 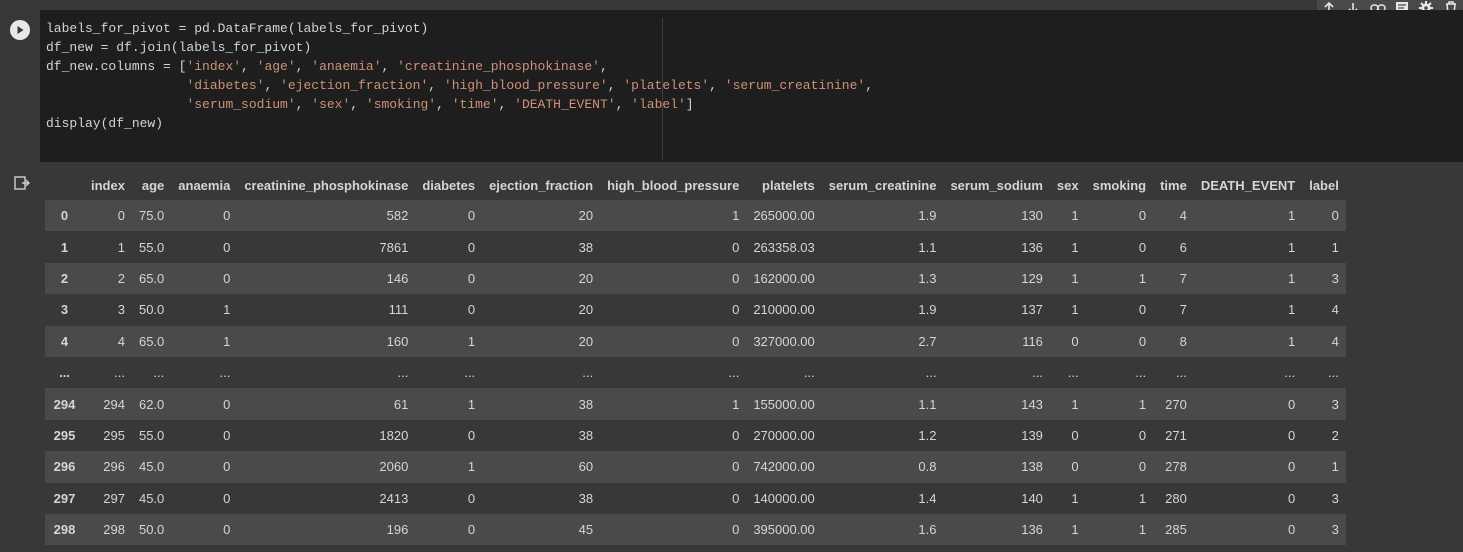 I want to click on table-cell: 2, so click(x=121, y=278).